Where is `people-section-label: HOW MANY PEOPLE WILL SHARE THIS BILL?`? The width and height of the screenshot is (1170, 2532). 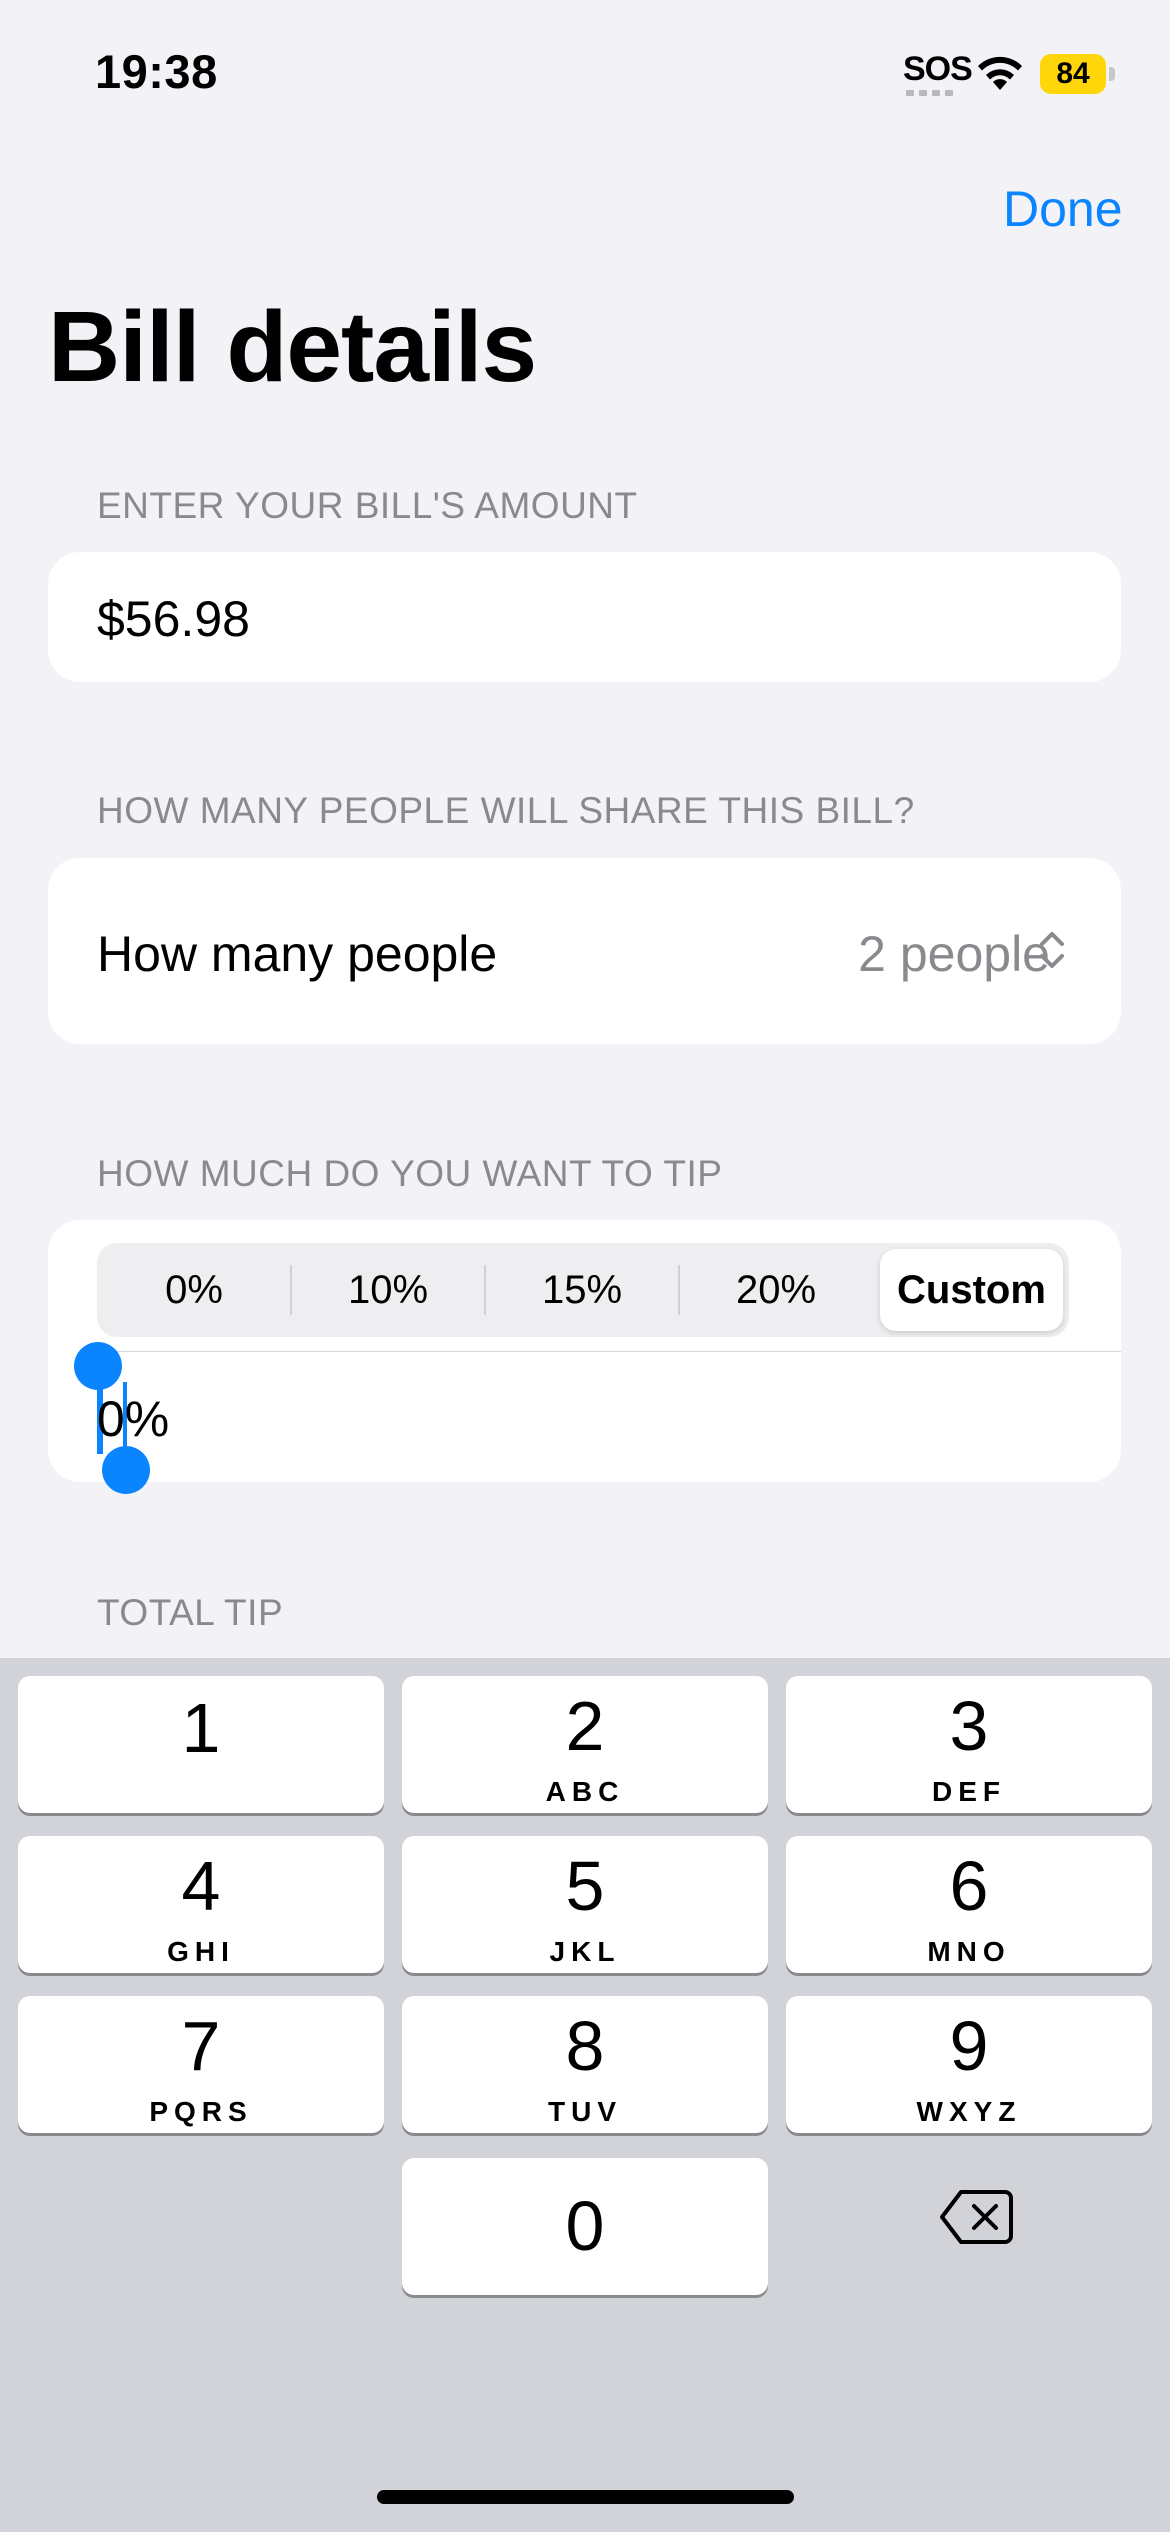 people-section-label: HOW MANY PEOPLE WILL SHARE THIS BILL? is located at coordinates (506, 810).